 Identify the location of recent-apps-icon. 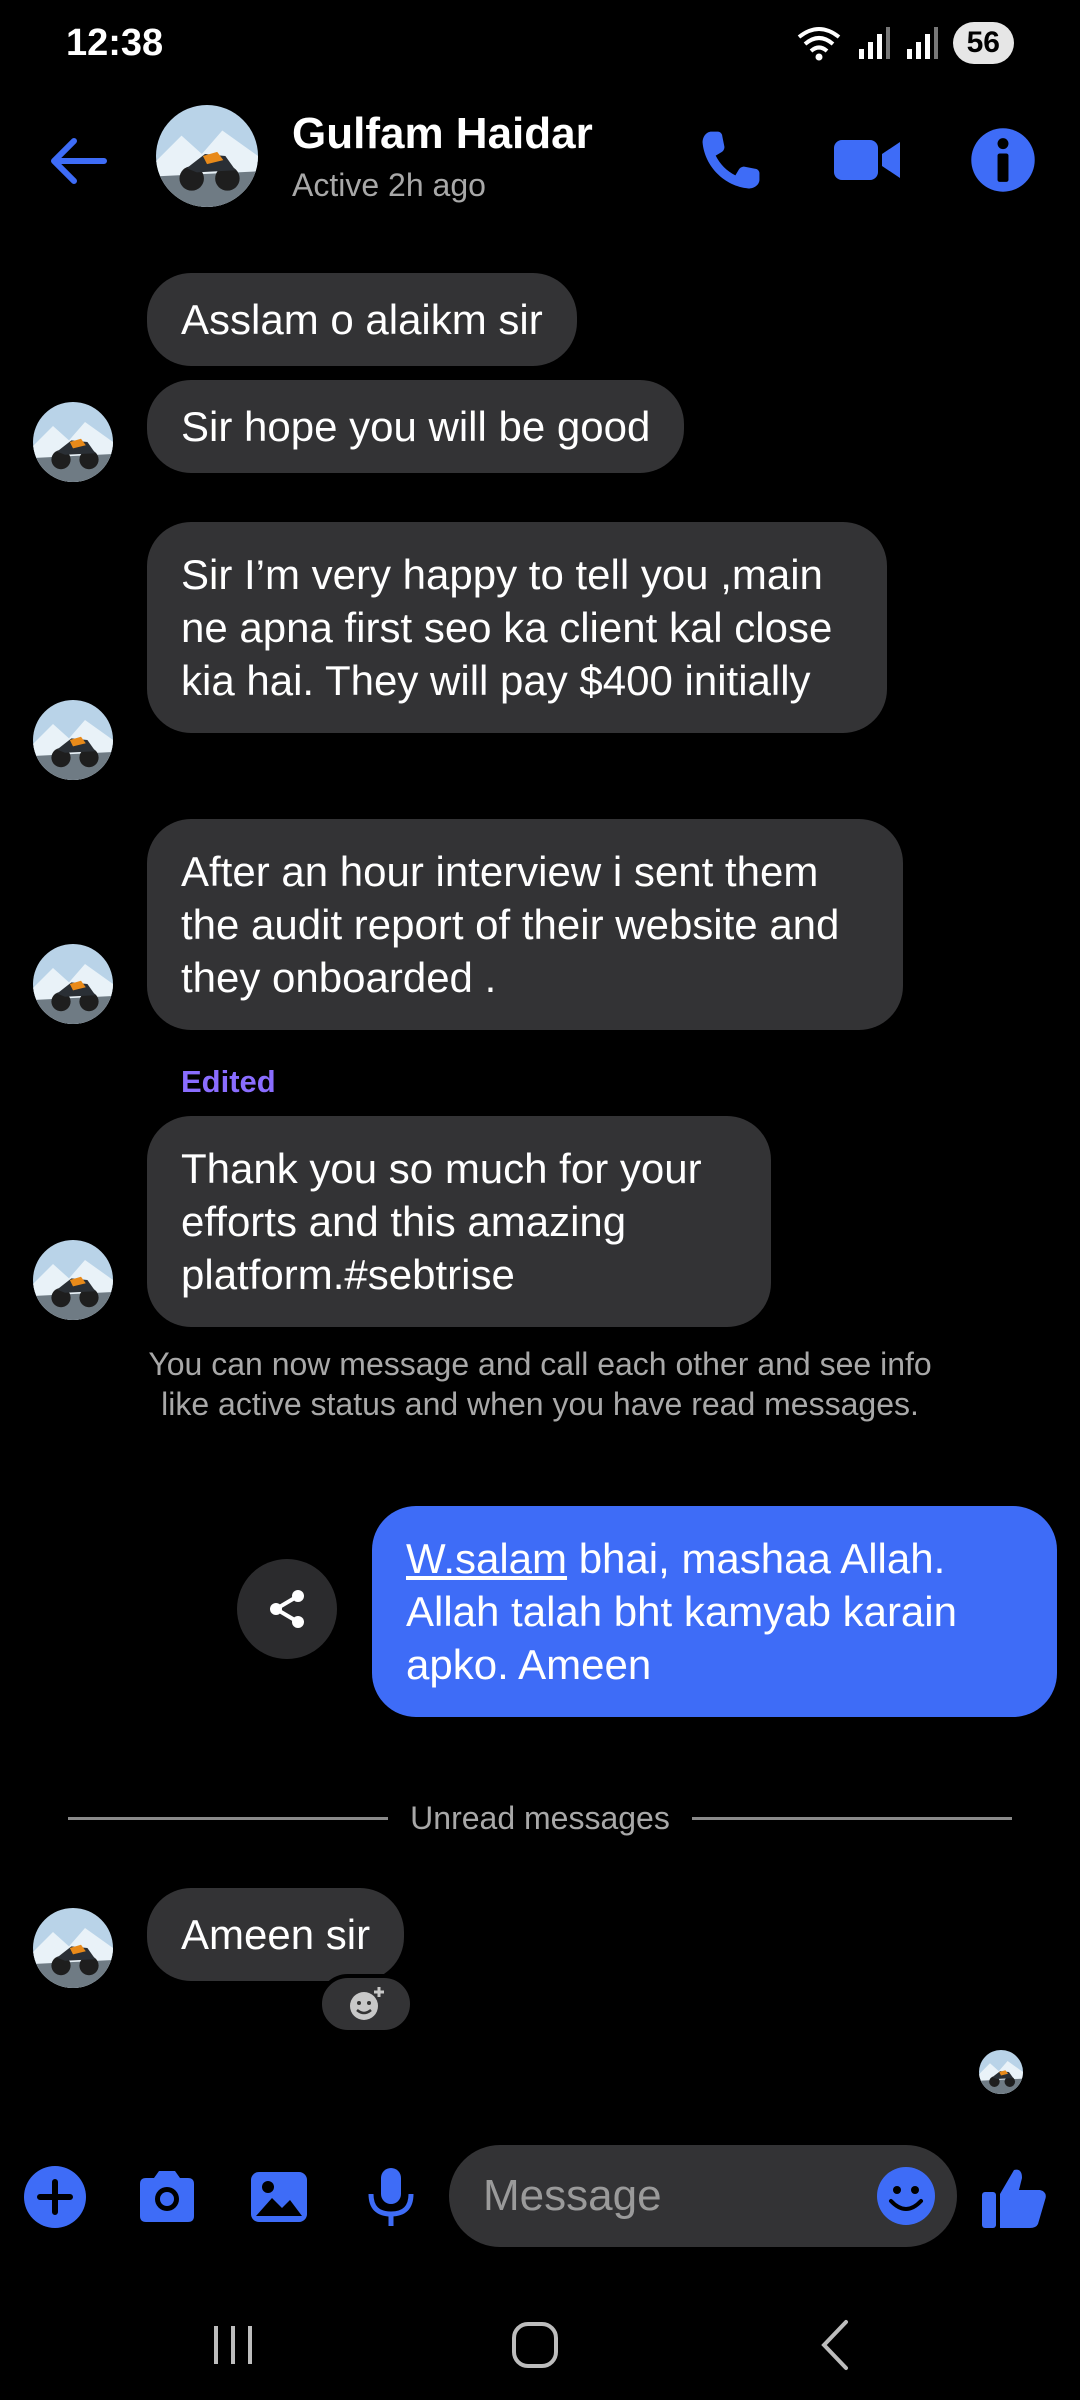
(233, 2345).